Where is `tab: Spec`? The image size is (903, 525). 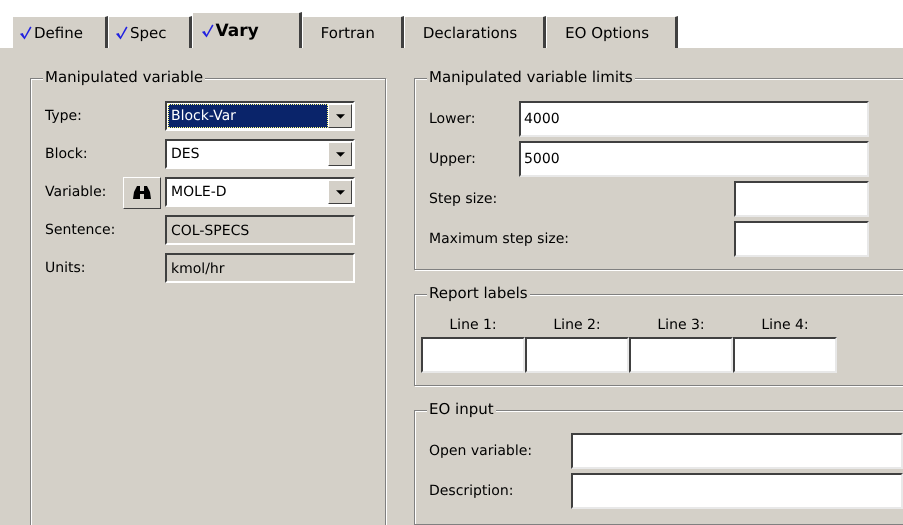 tab: Spec is located at coordinates (150, 32).